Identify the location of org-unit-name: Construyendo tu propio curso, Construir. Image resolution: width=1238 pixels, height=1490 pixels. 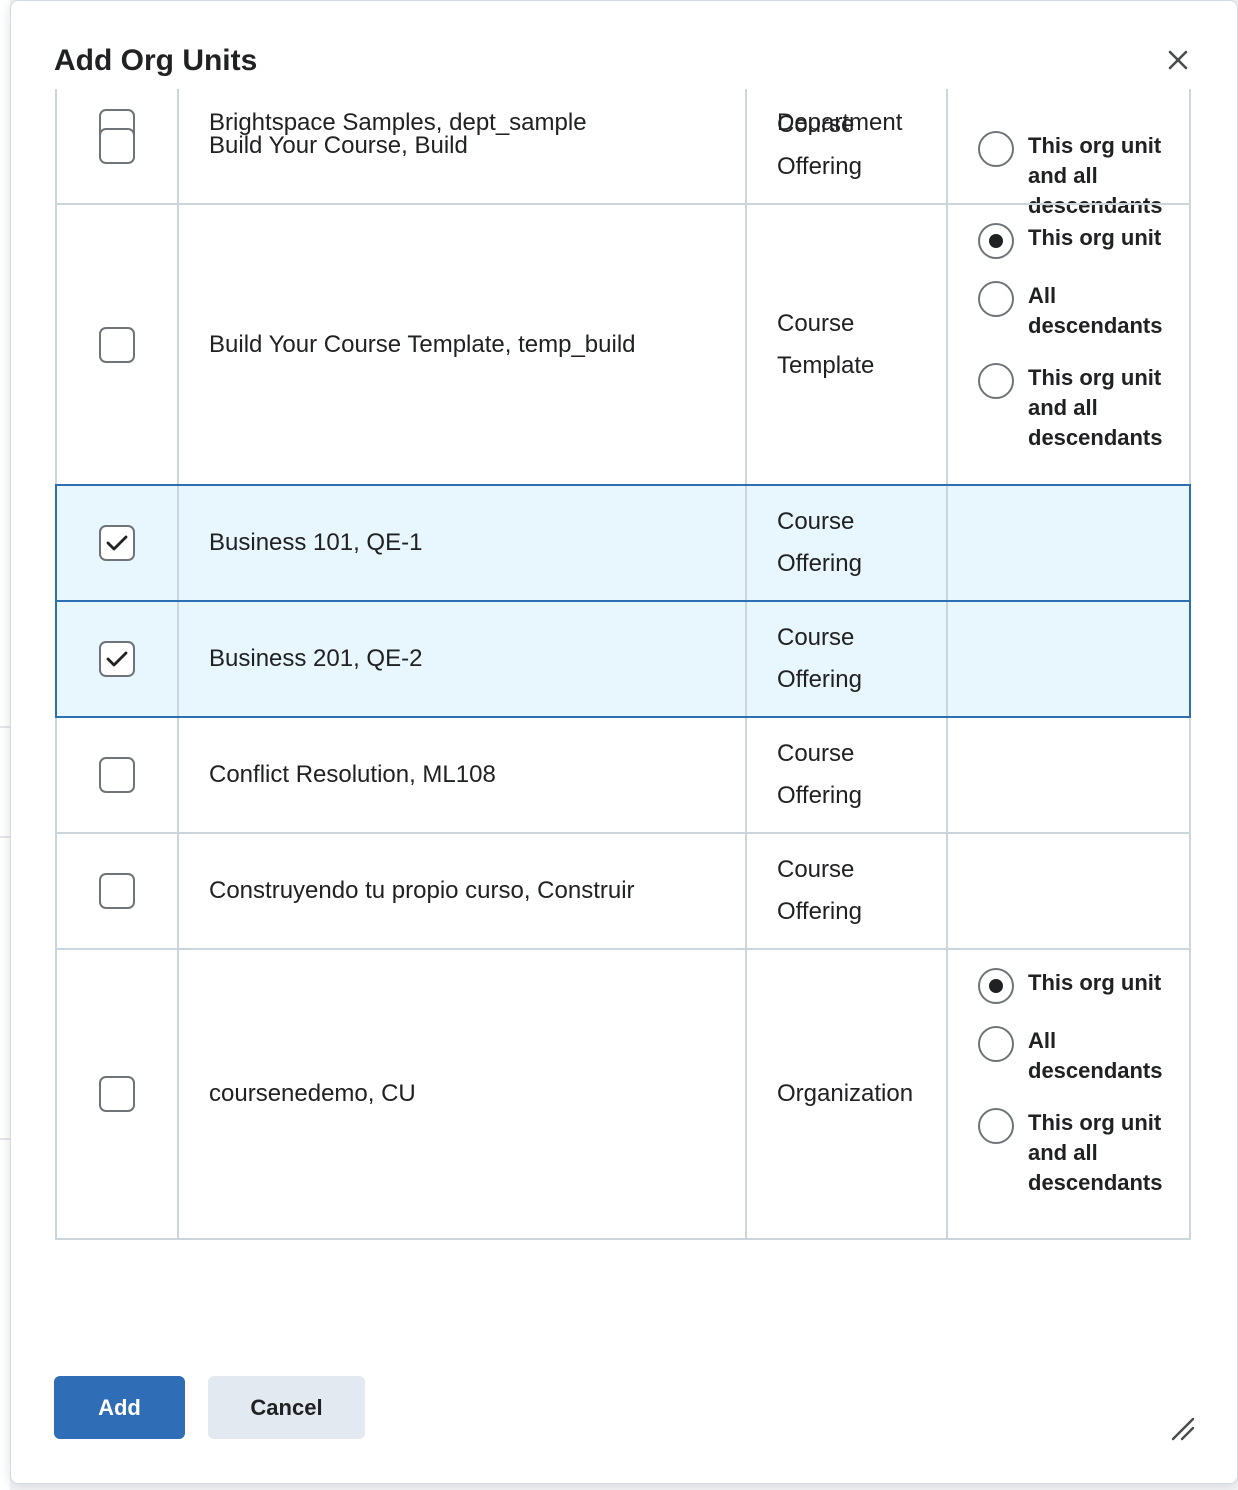
(463, 891).